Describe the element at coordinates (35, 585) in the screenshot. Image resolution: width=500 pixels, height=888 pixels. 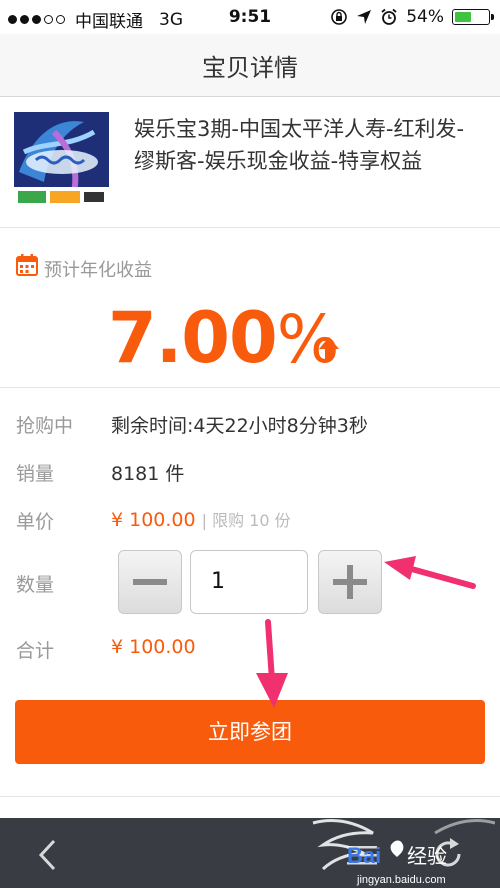
I see `quantity-label: 数量` at that location.